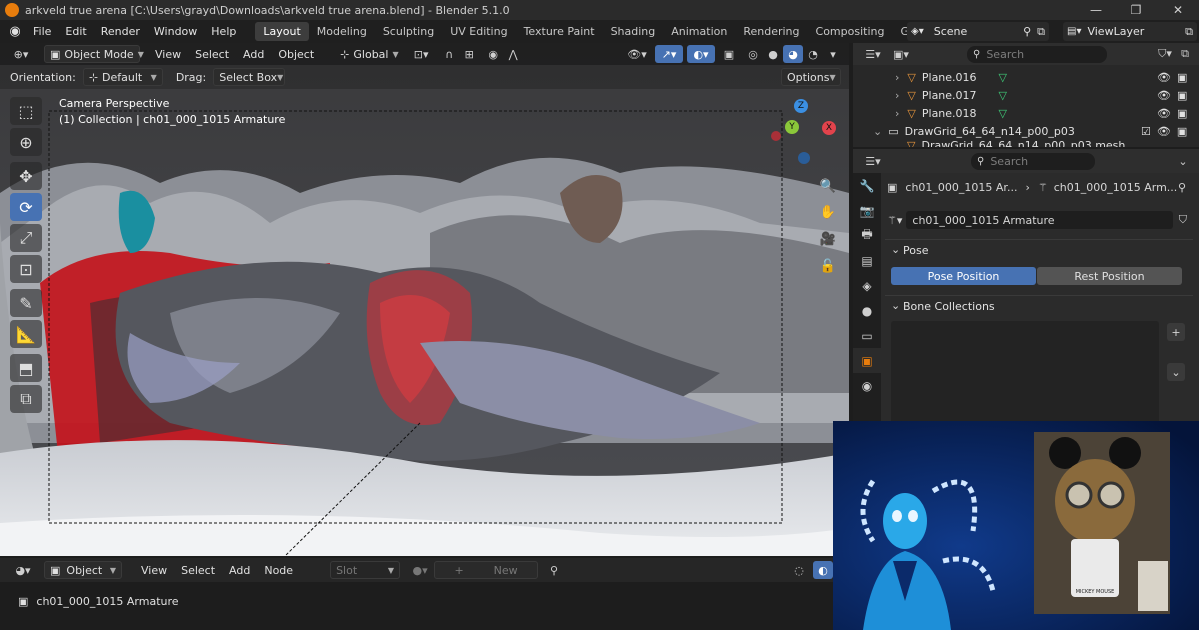 Image resolution: width=1199 pixels, height=630 pixels. I want to click on workspace-tab-animation: Animation, so click(699, 31).